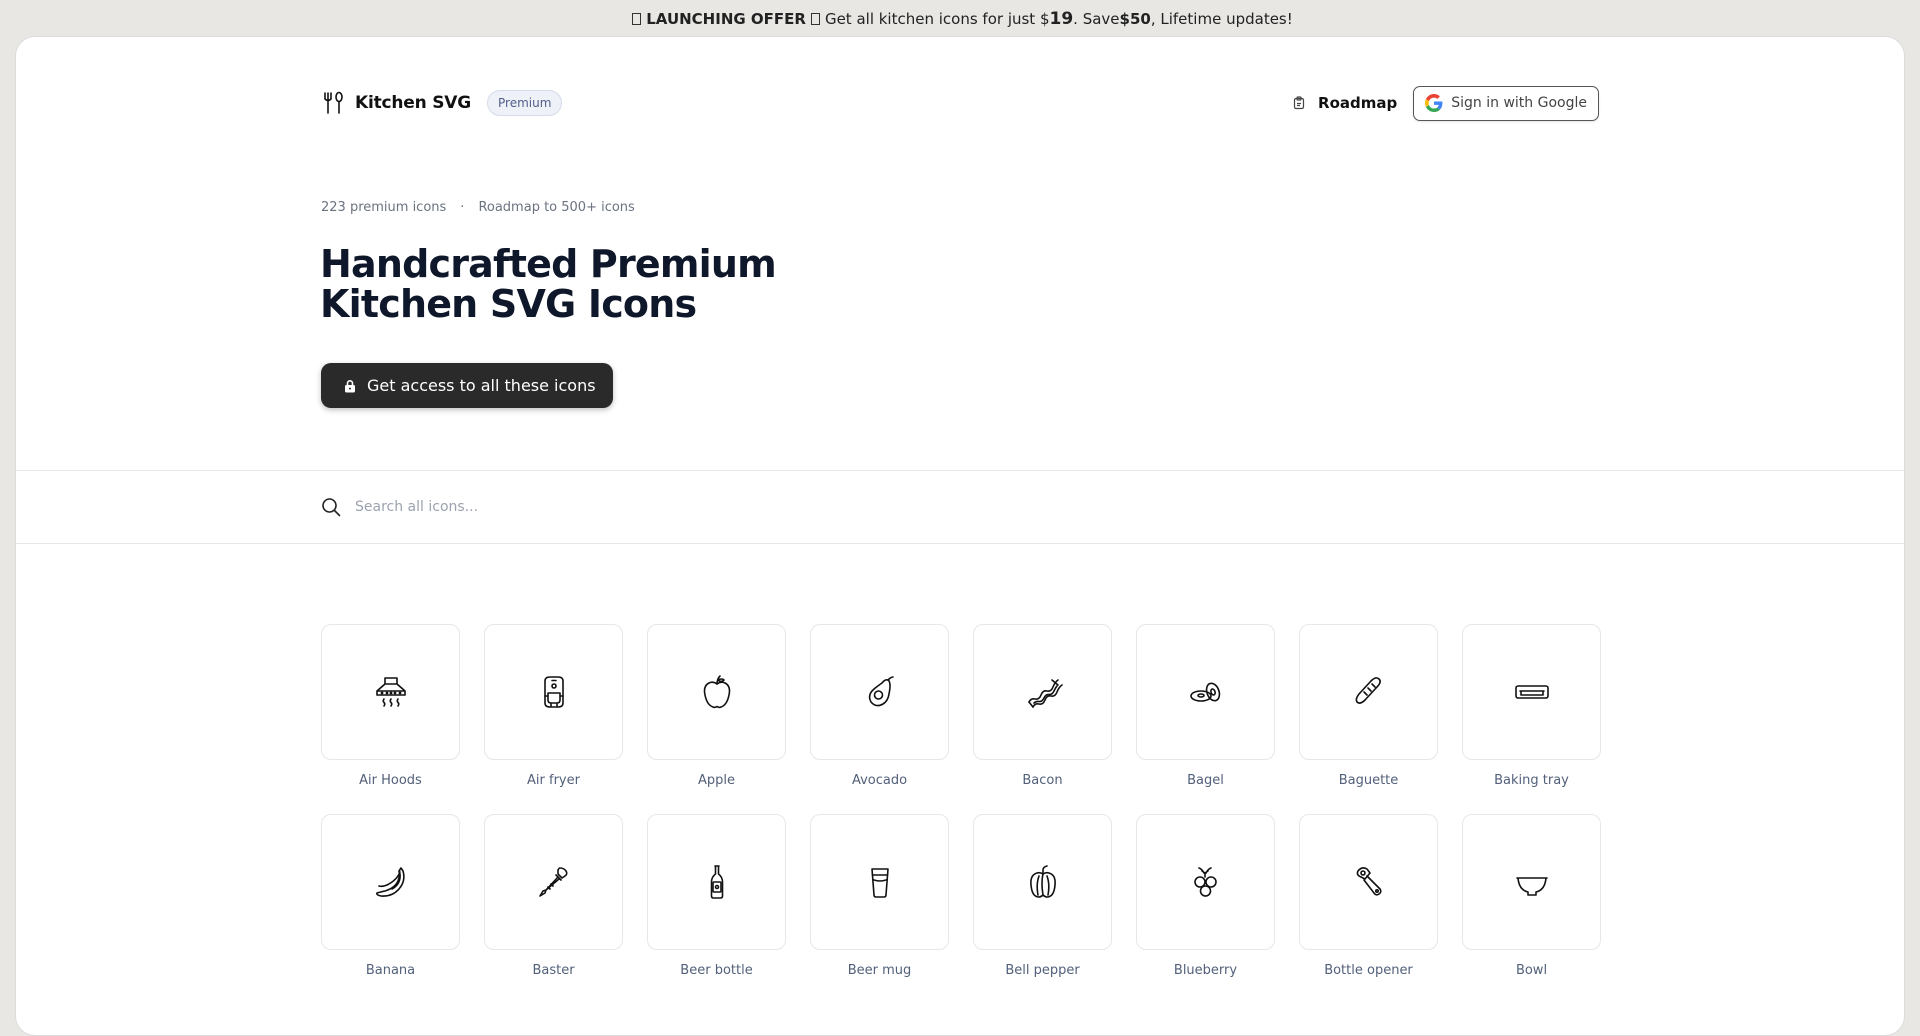 The height and width of the screenshot is (1036, 1920). What do you see at coordinates (548, 284) in the screenshot?
I see `page-title: Handcrafted Premium Kitchen SVG Icons` at bounding box center [548, 284].